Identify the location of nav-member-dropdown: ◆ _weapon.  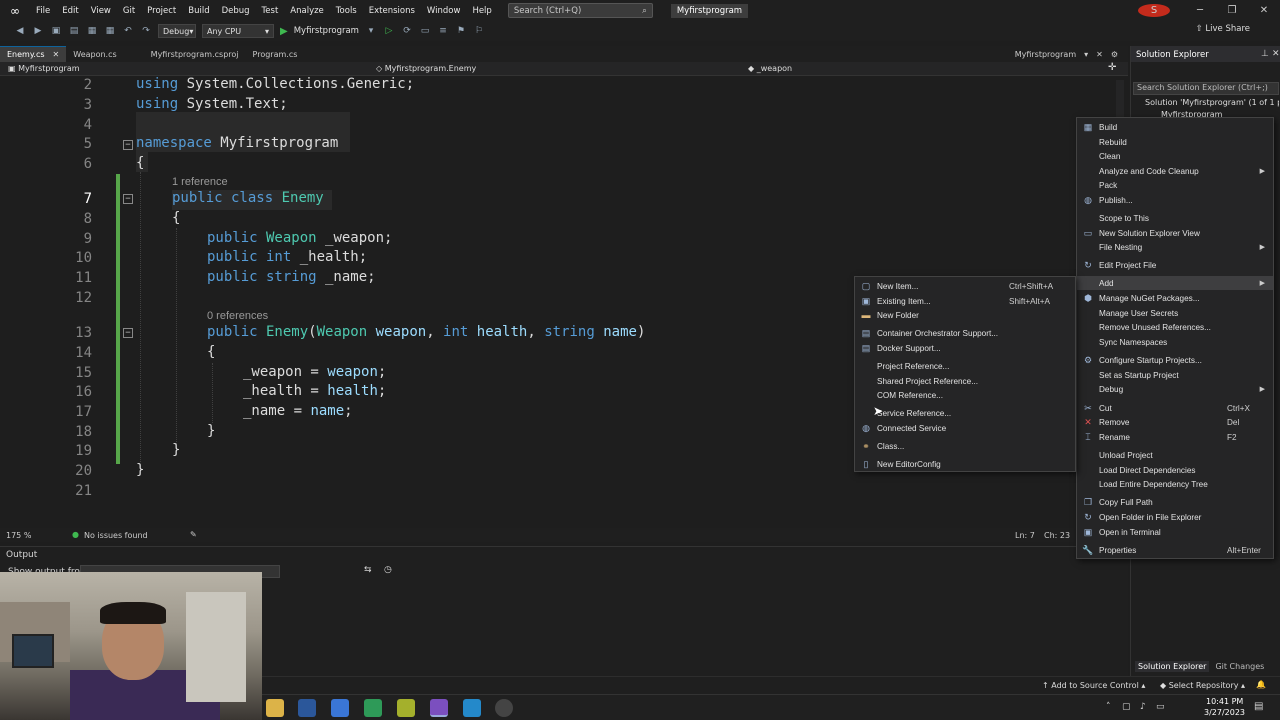
(770, 68).